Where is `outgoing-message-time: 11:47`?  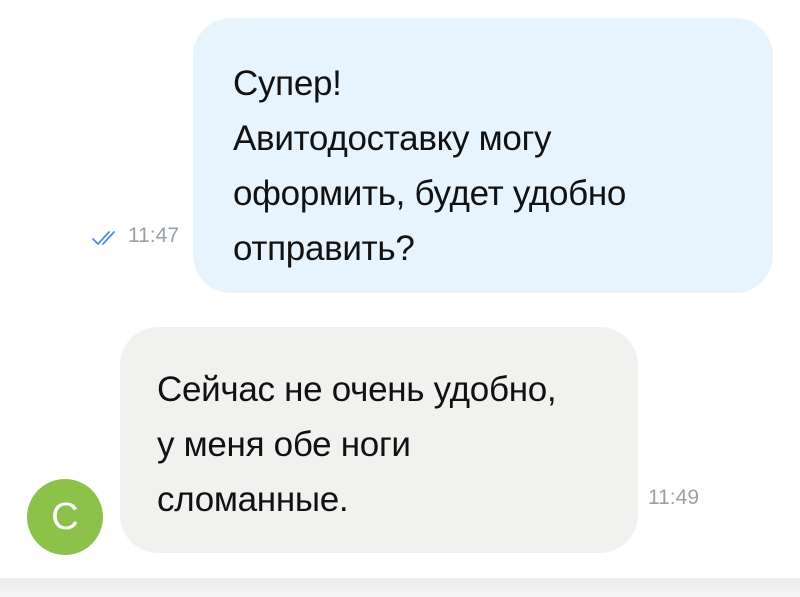 outgoing-message-time: 11:47 is located at coordinates (153, 235).